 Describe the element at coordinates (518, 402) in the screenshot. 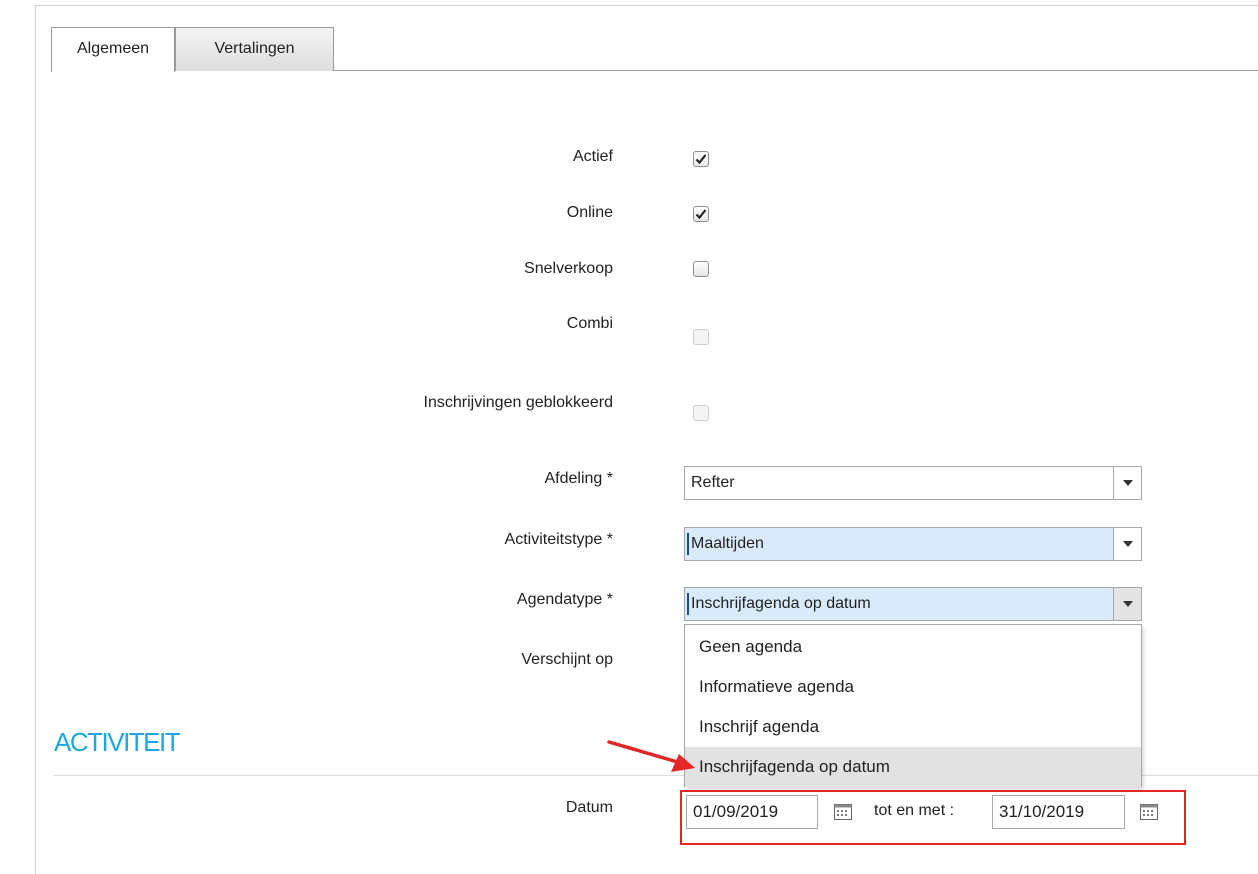

I see `inschrijvingen-geblokkeerd-label: Inschrijvingen geblokkeerd` at that location.